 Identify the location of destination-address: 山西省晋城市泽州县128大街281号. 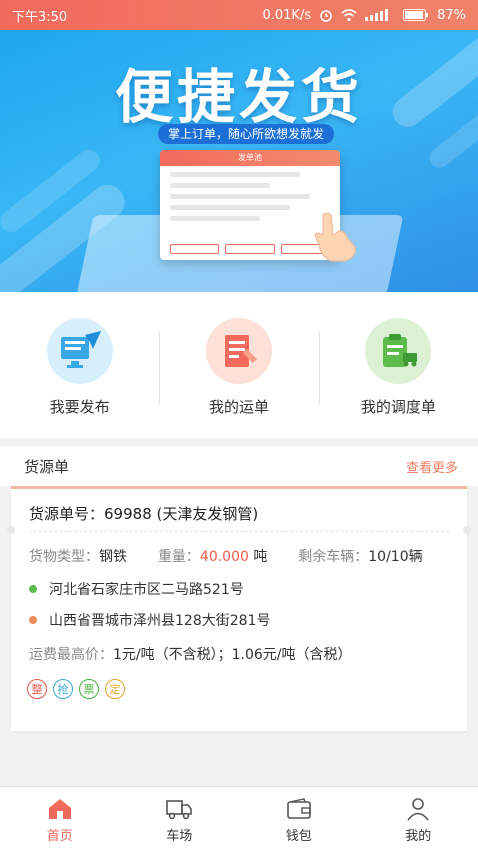
(149, 620).